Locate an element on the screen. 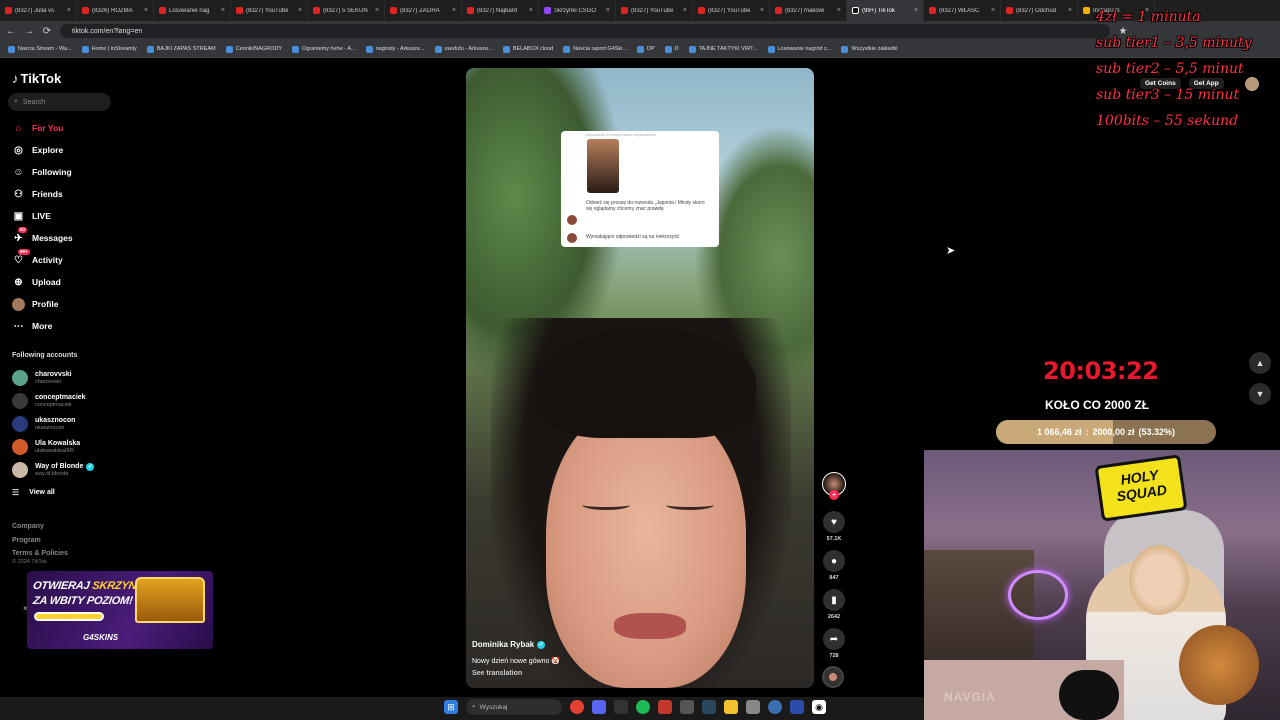 This screenshot has width=1280, height=720. spotify-icon is located at coordinates (643, 707).